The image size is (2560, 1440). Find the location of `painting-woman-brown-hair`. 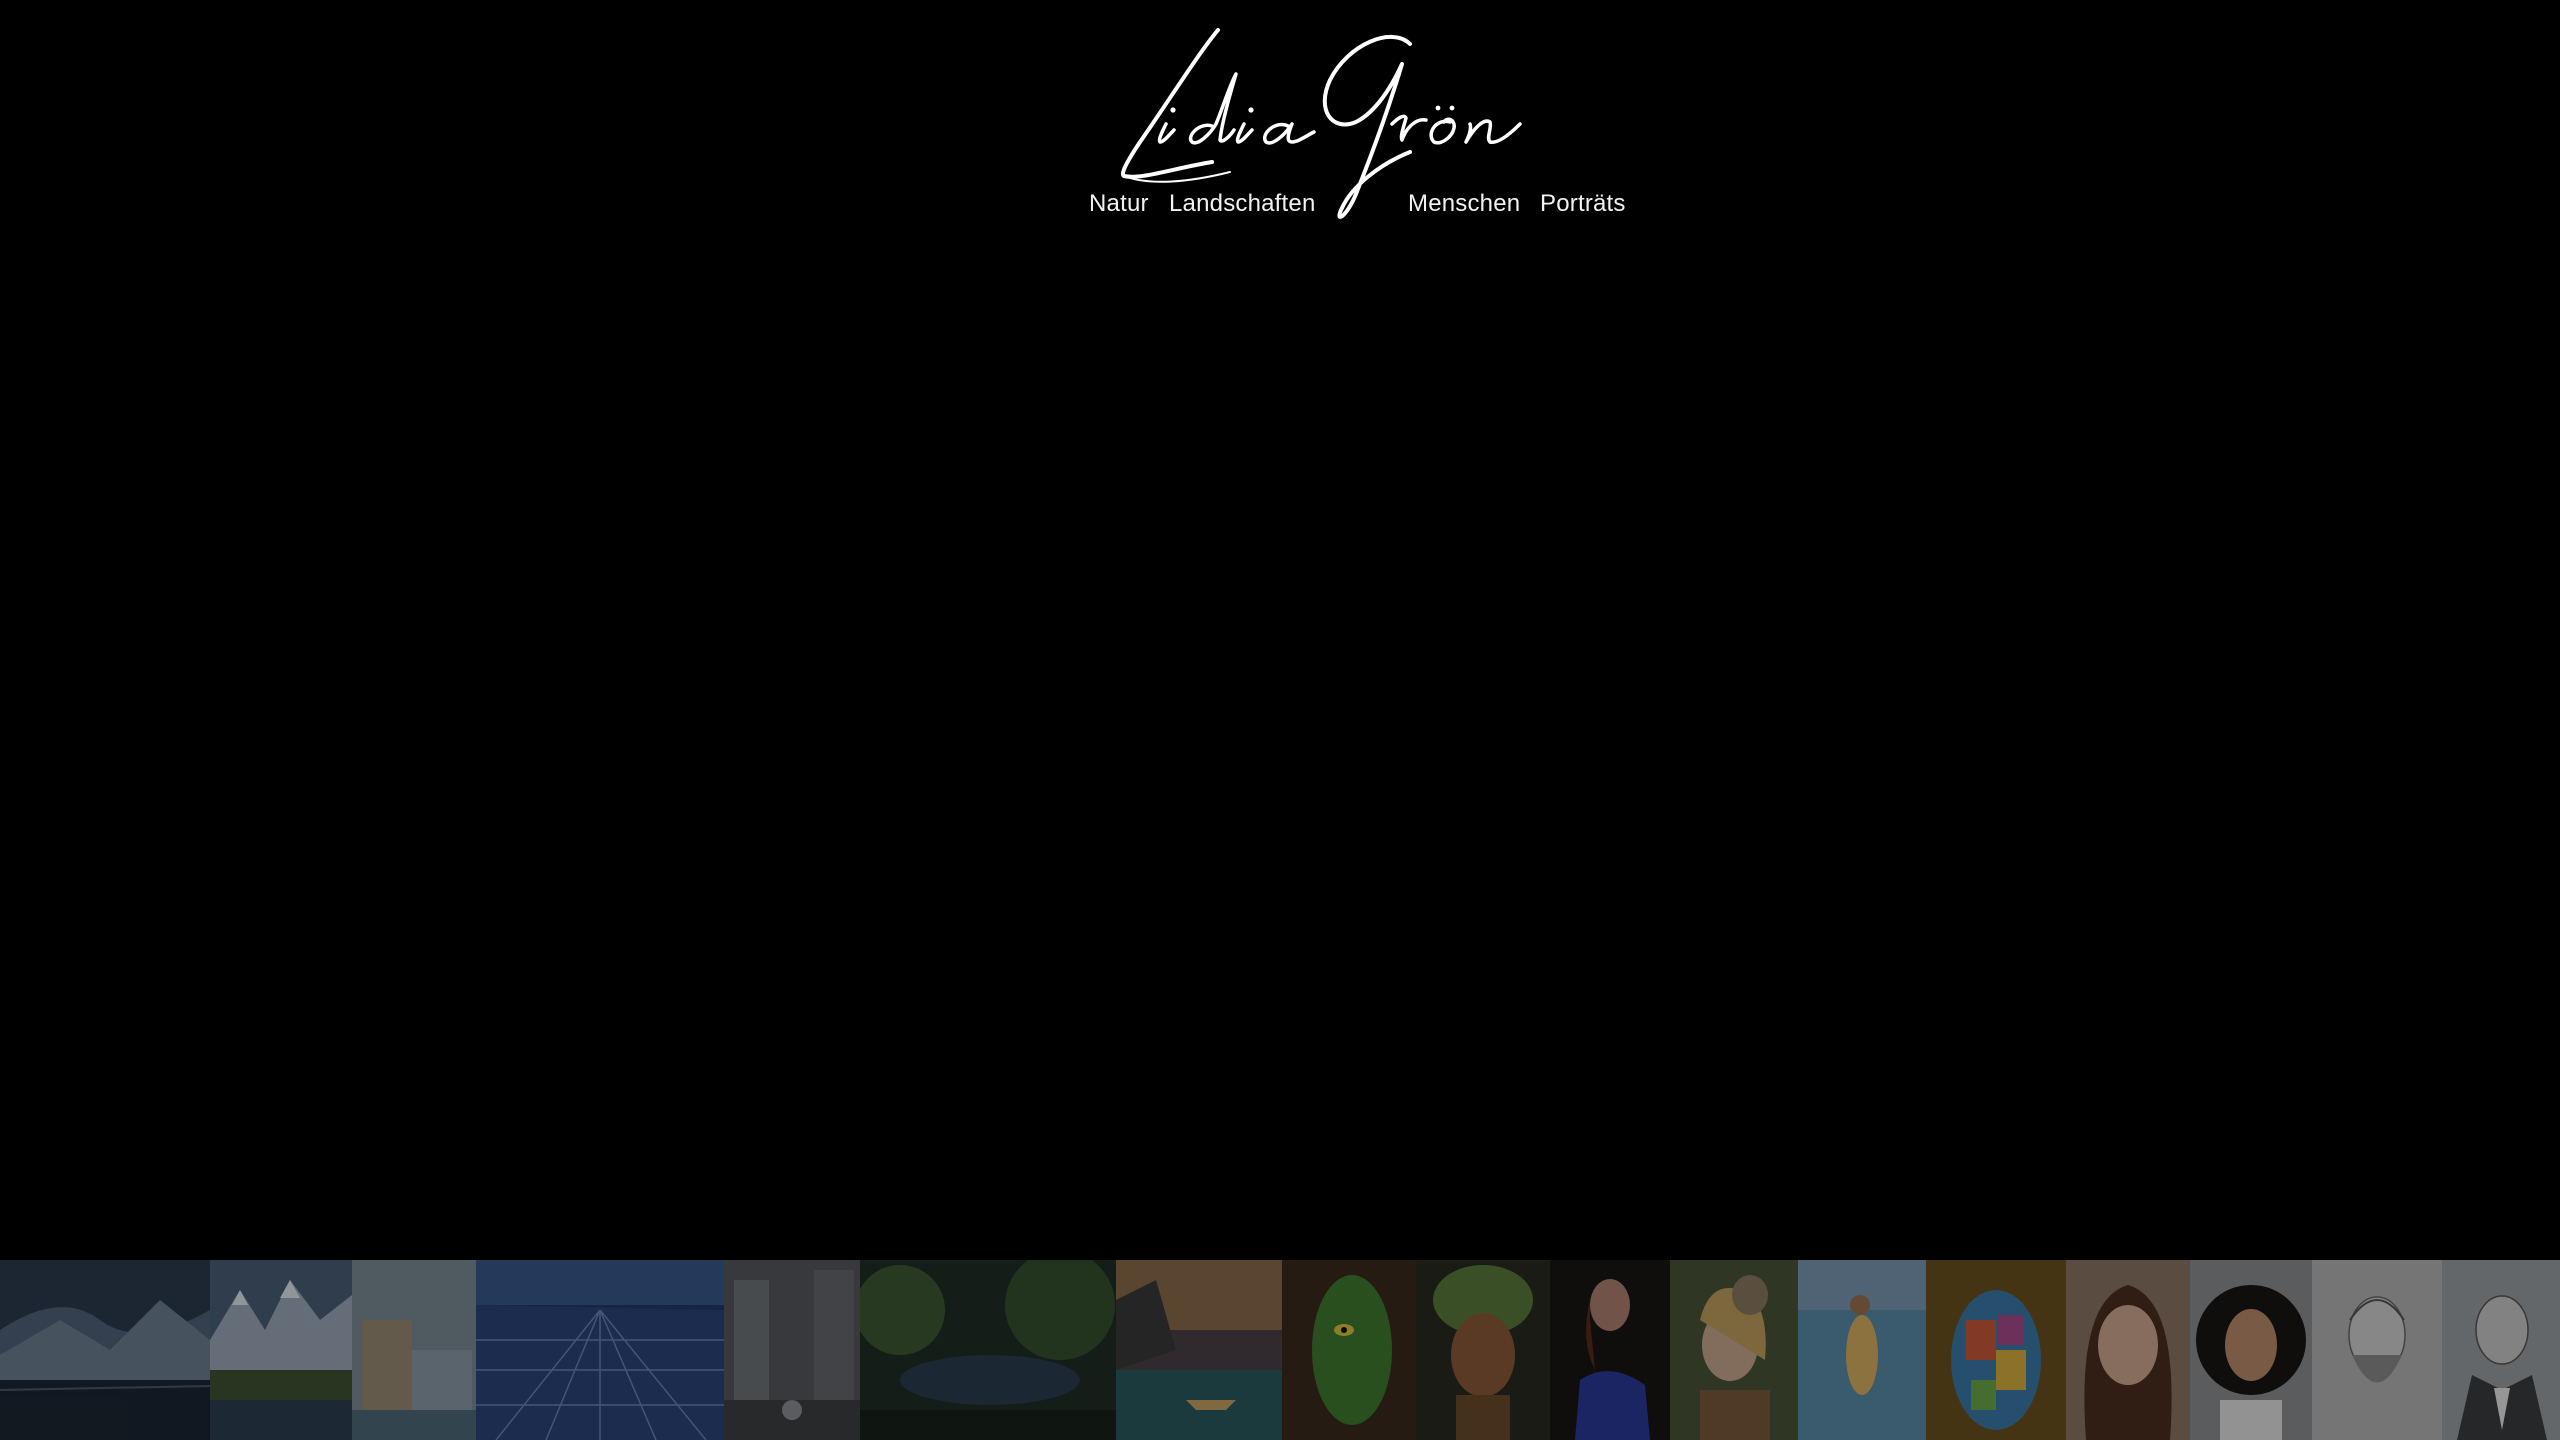

painting-woman-brown-hair is located at coordinates (2128, 1350).